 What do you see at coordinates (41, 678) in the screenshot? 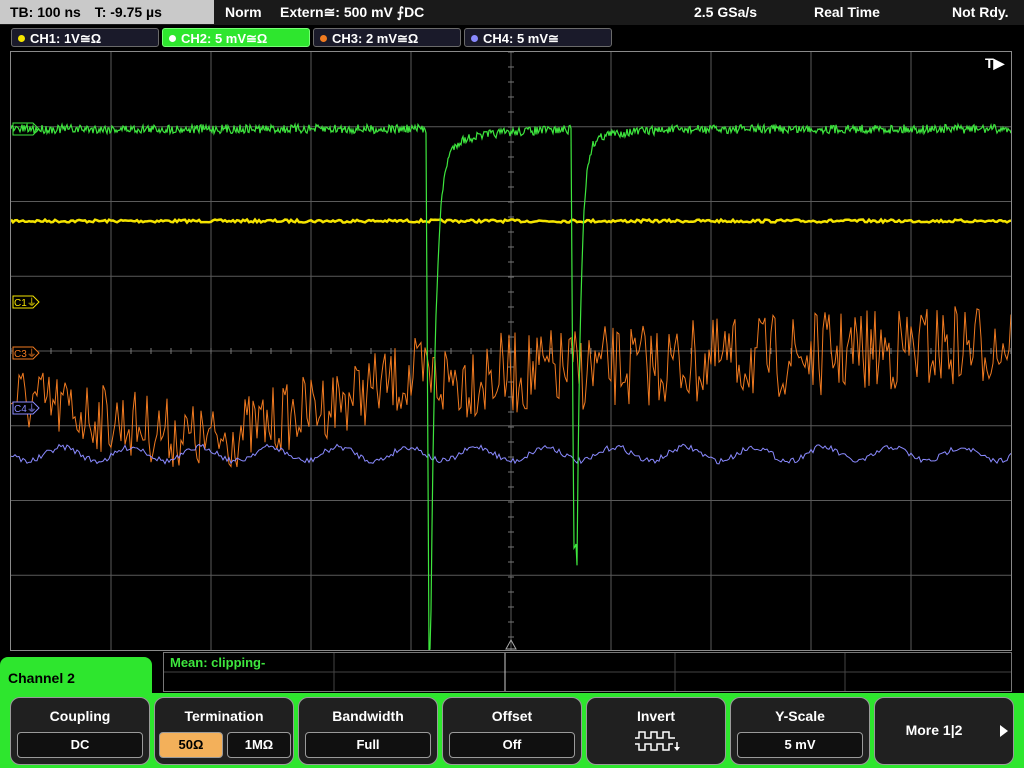
I see `panel-title: Channel 2` at bounding box center [41, 678].